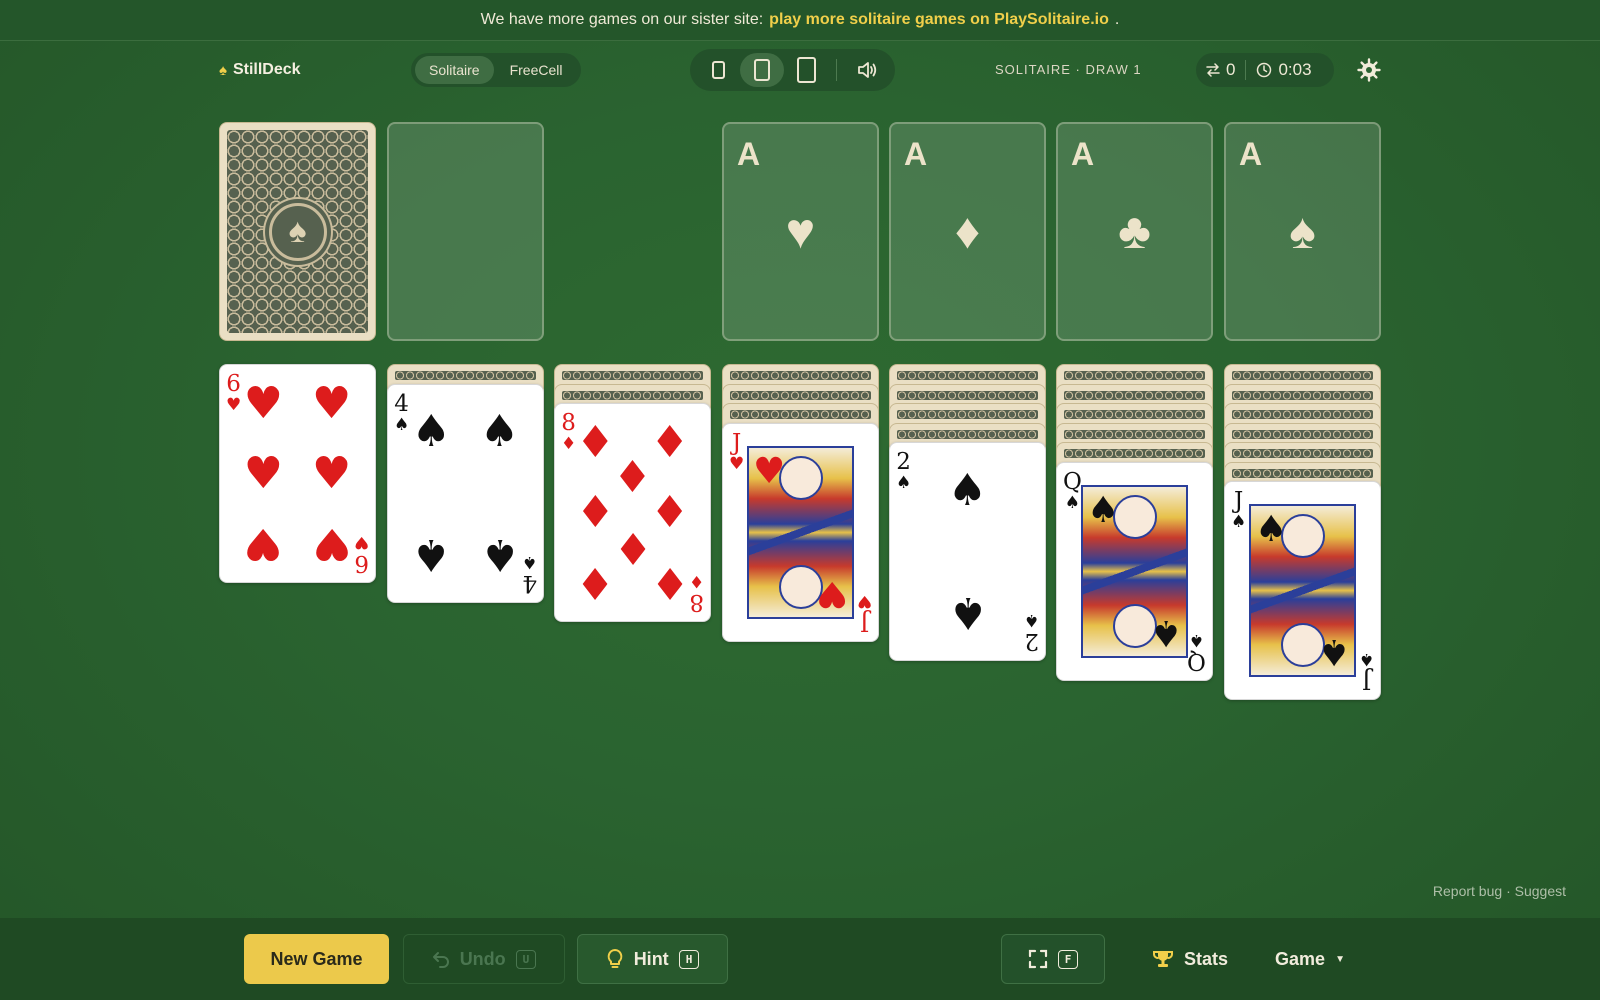 This screenshot has height=1000, width=1600. I want to click on stats-label: Stats, so click(1205, 958).